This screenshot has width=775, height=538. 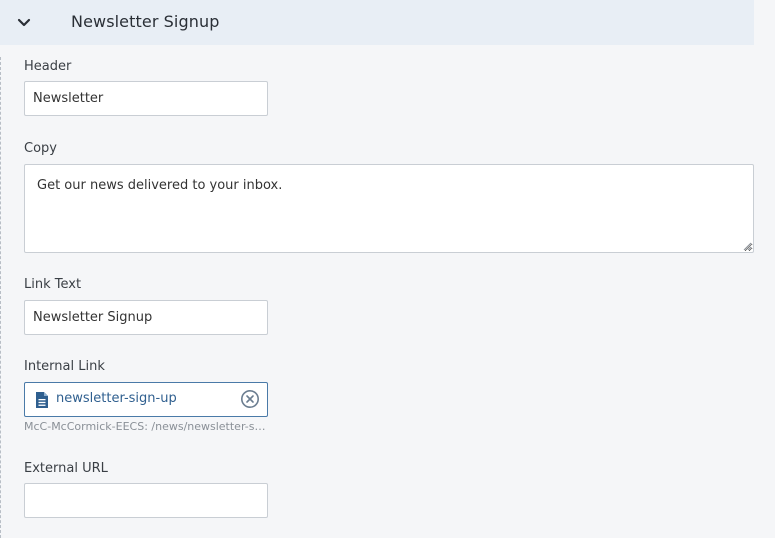 What do you see at coordinates (40, 148) in the screenshot?
I see `copy-field-label: Copy` at bounding box center [40, 148].